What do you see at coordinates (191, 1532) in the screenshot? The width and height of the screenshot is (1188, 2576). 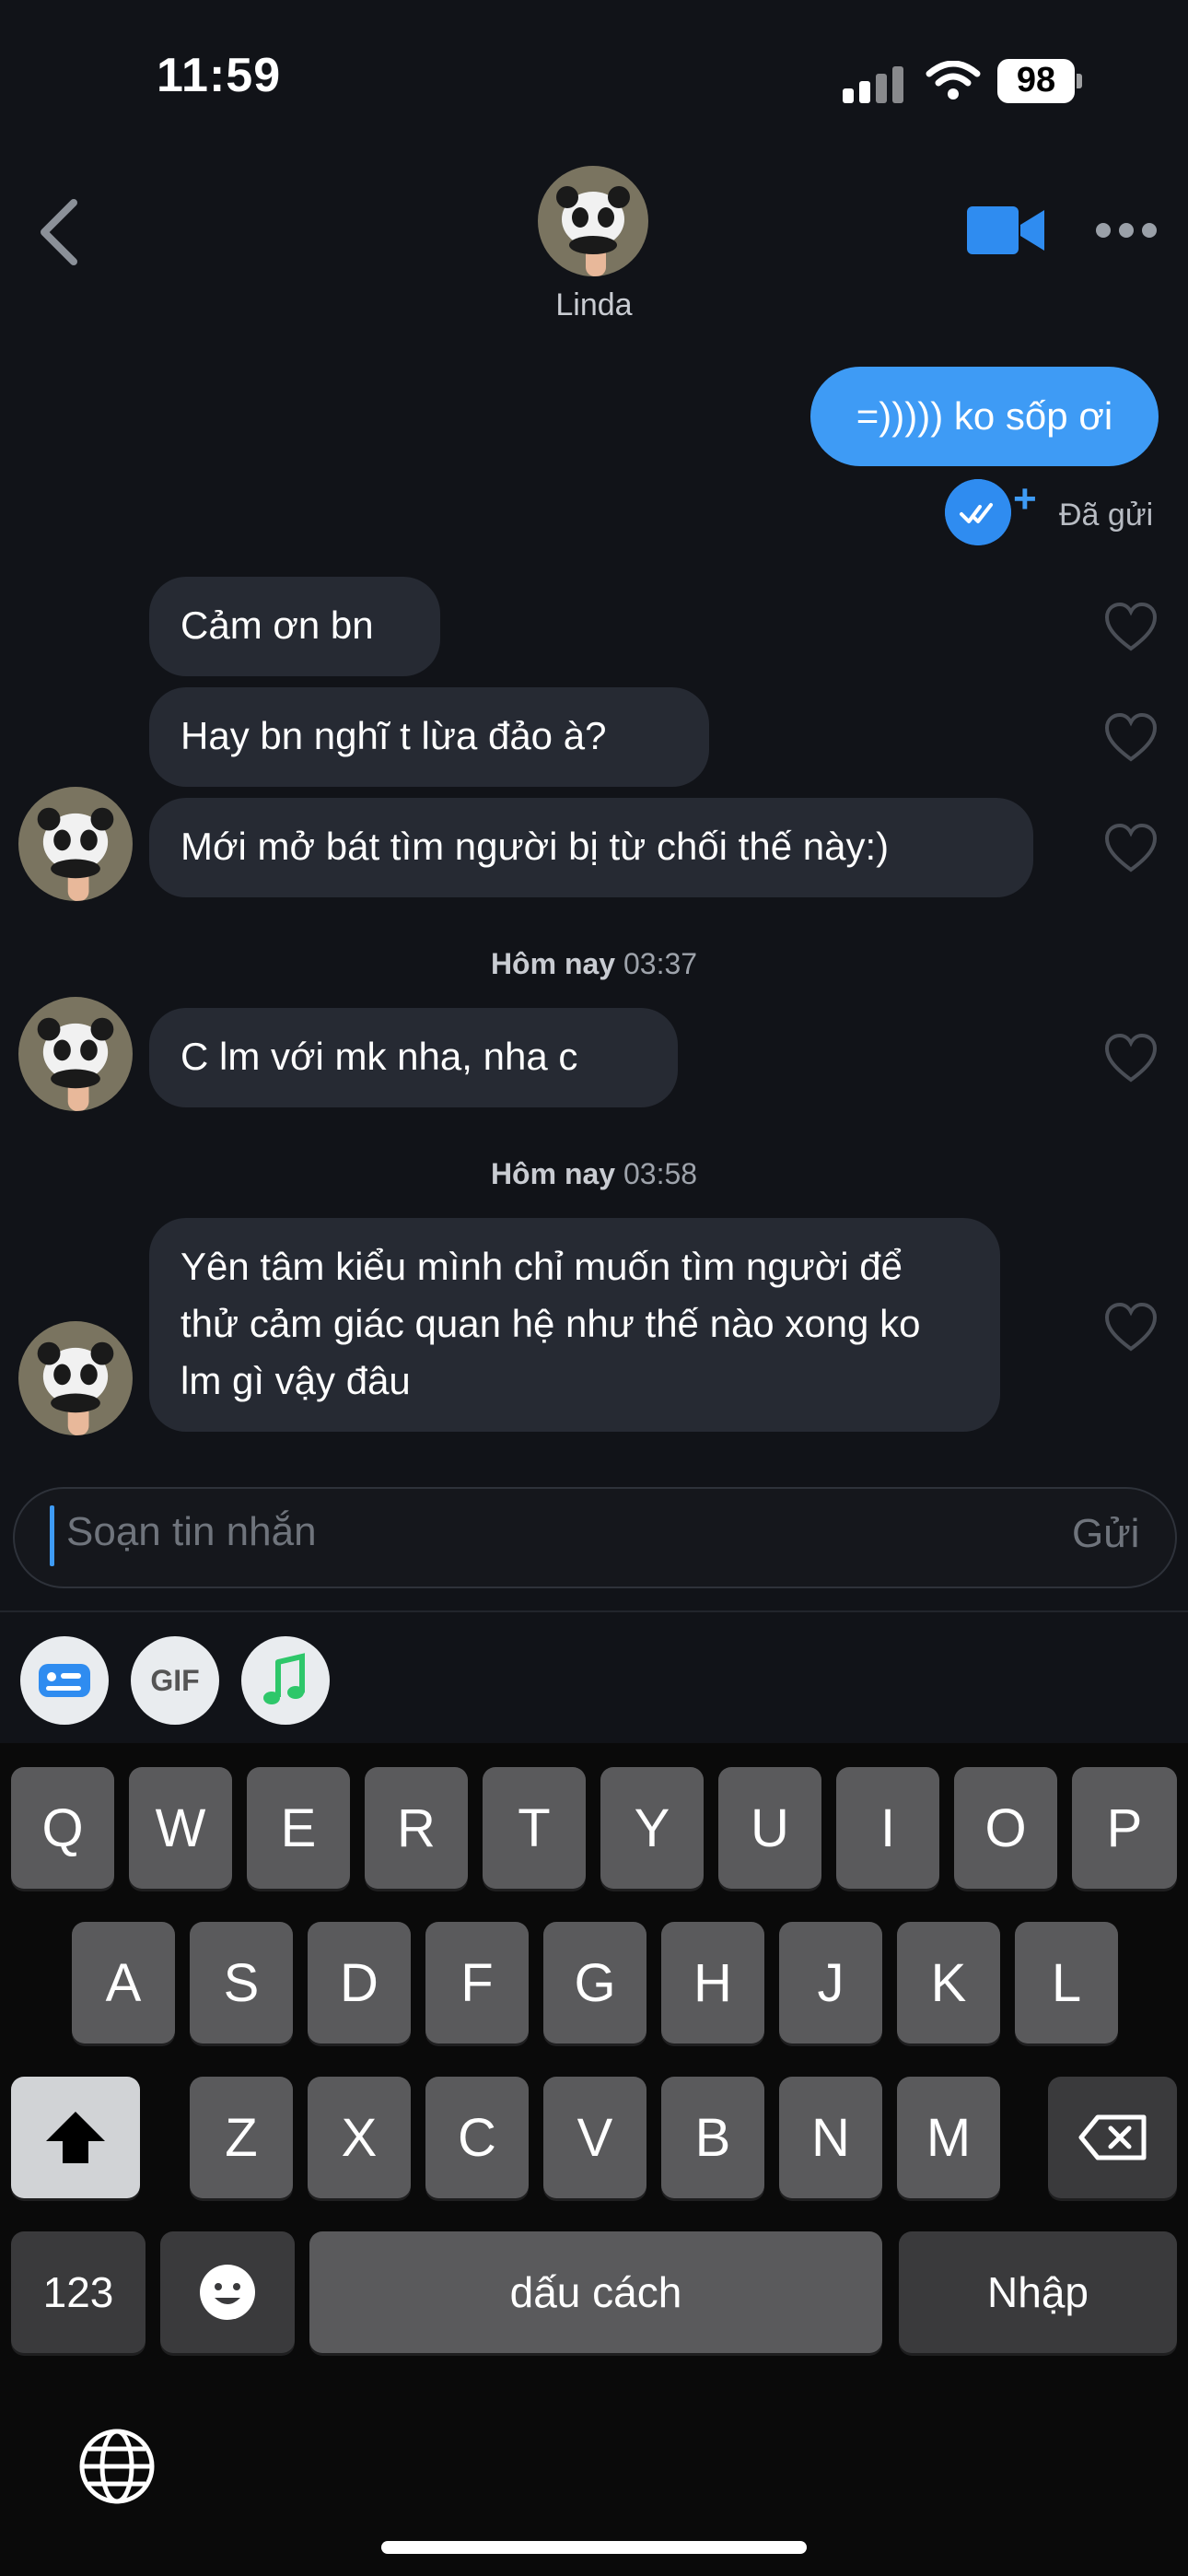 I see `message-input: Soạn tin nhắn` at bounding box center [191, 1532].